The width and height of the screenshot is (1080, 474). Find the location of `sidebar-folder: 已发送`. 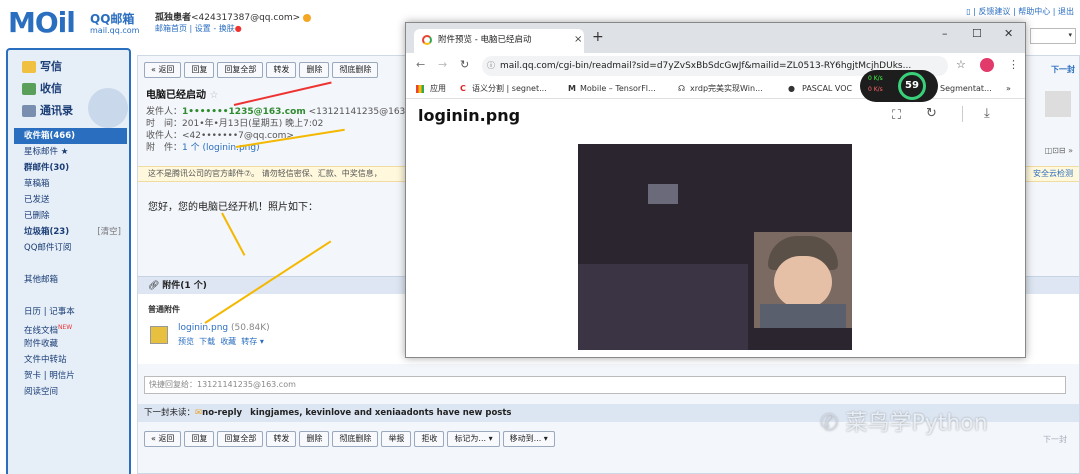

sidebar-folder: 已发送 is located at coordinates (70, 200).